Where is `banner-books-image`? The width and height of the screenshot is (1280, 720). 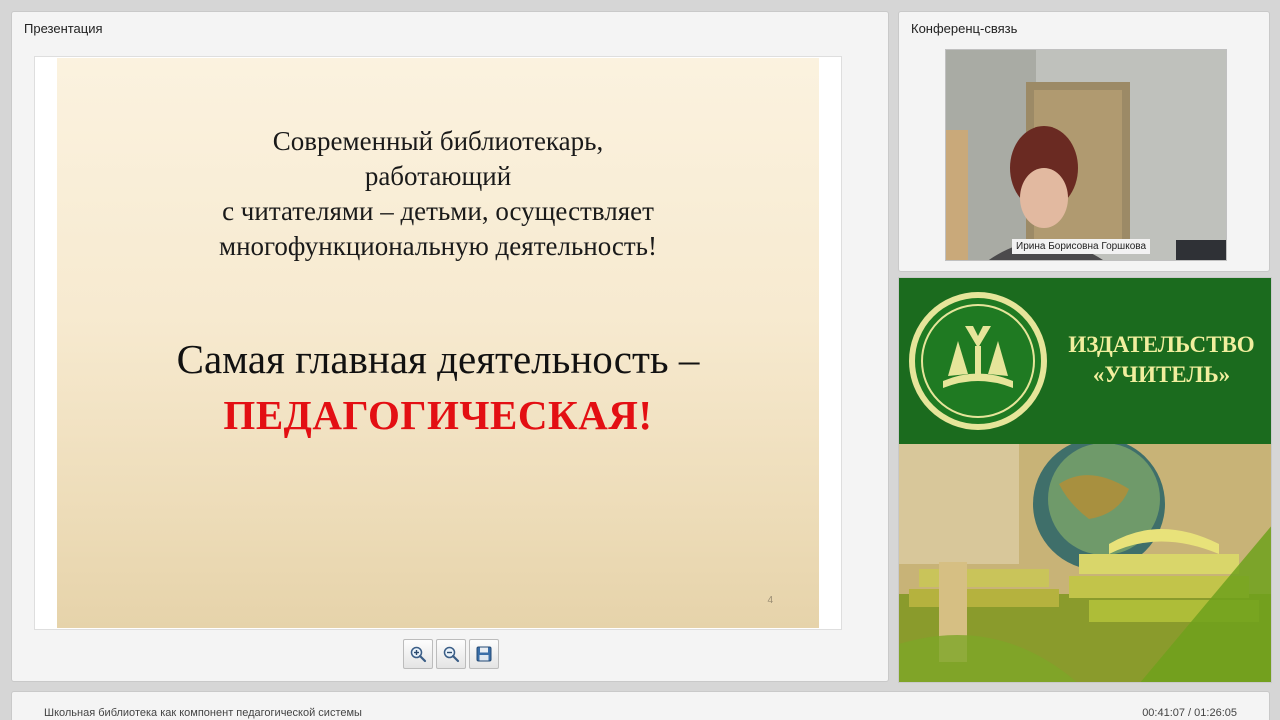
banner-books-image is located at coordinates (1085, 563).